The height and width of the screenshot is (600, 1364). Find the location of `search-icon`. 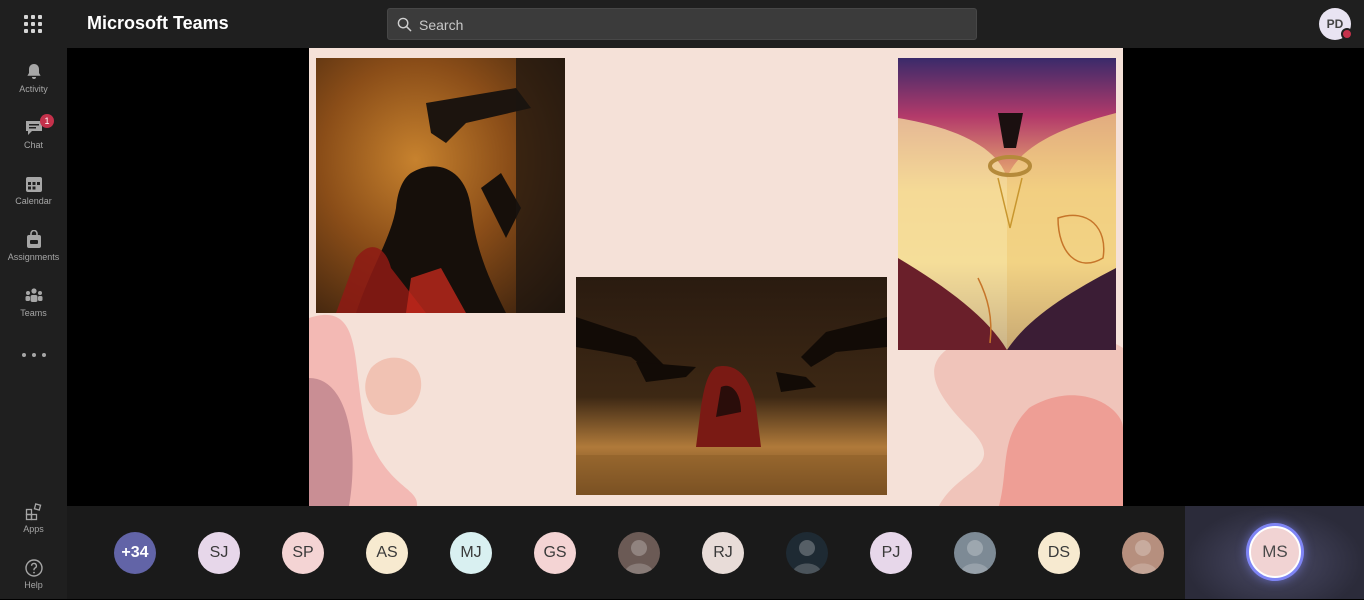

search-icon is located at coordinates (404, 24).